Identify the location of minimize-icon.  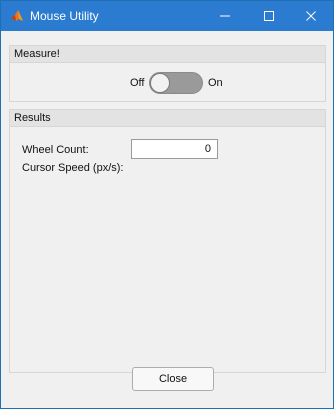
(225, 16).